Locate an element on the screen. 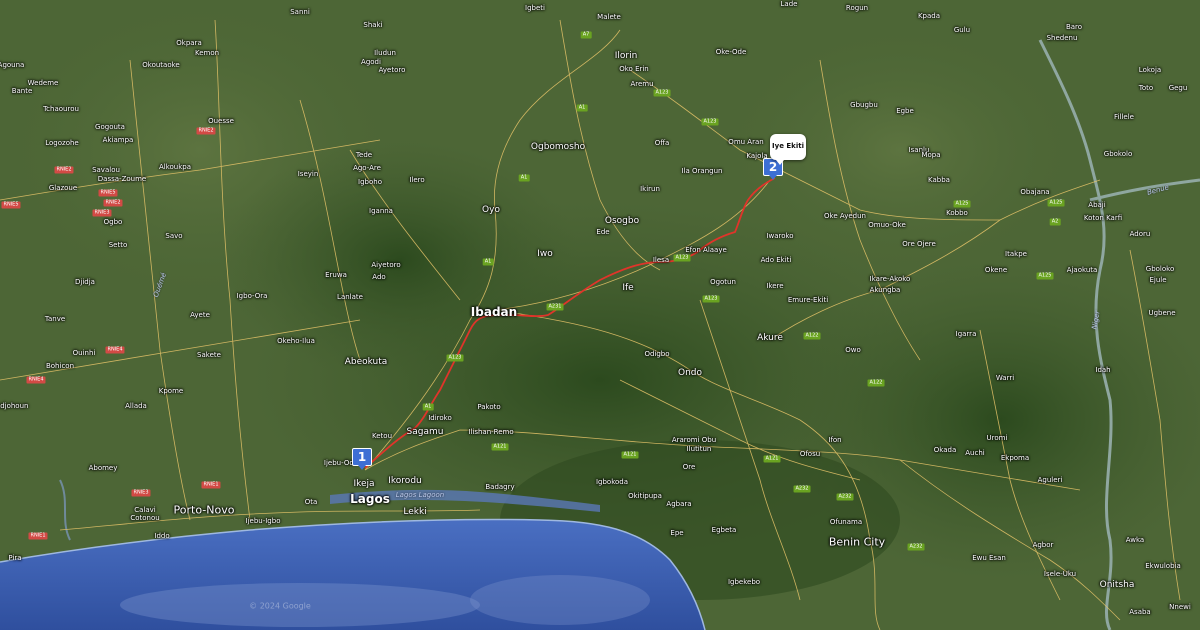 This screenshot has height=630, width=1200. road-shield: A123 is located at coordinates (711, 299).